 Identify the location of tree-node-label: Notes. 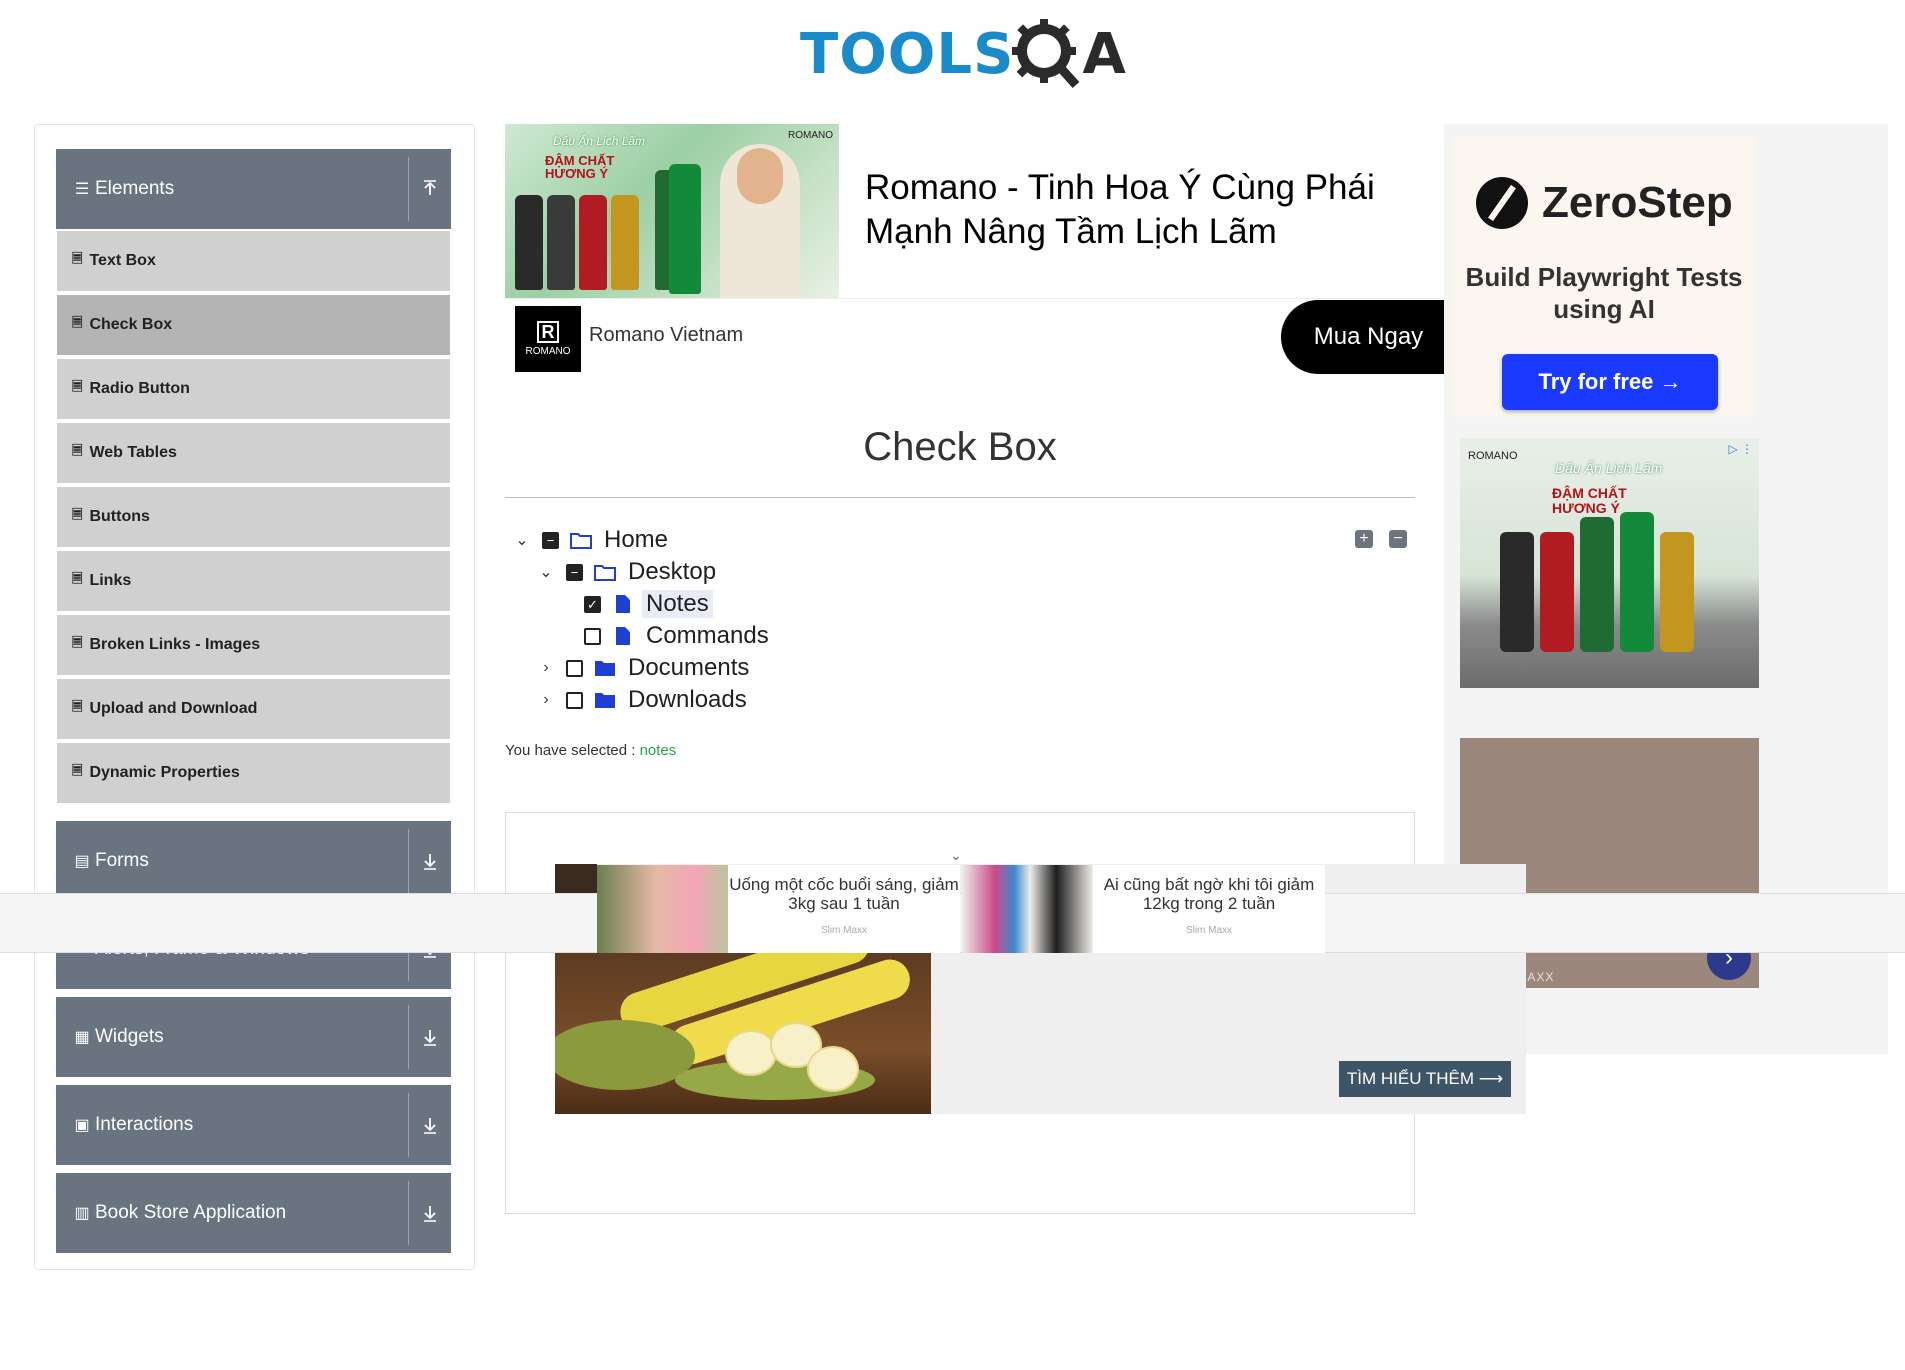
(677, 604).